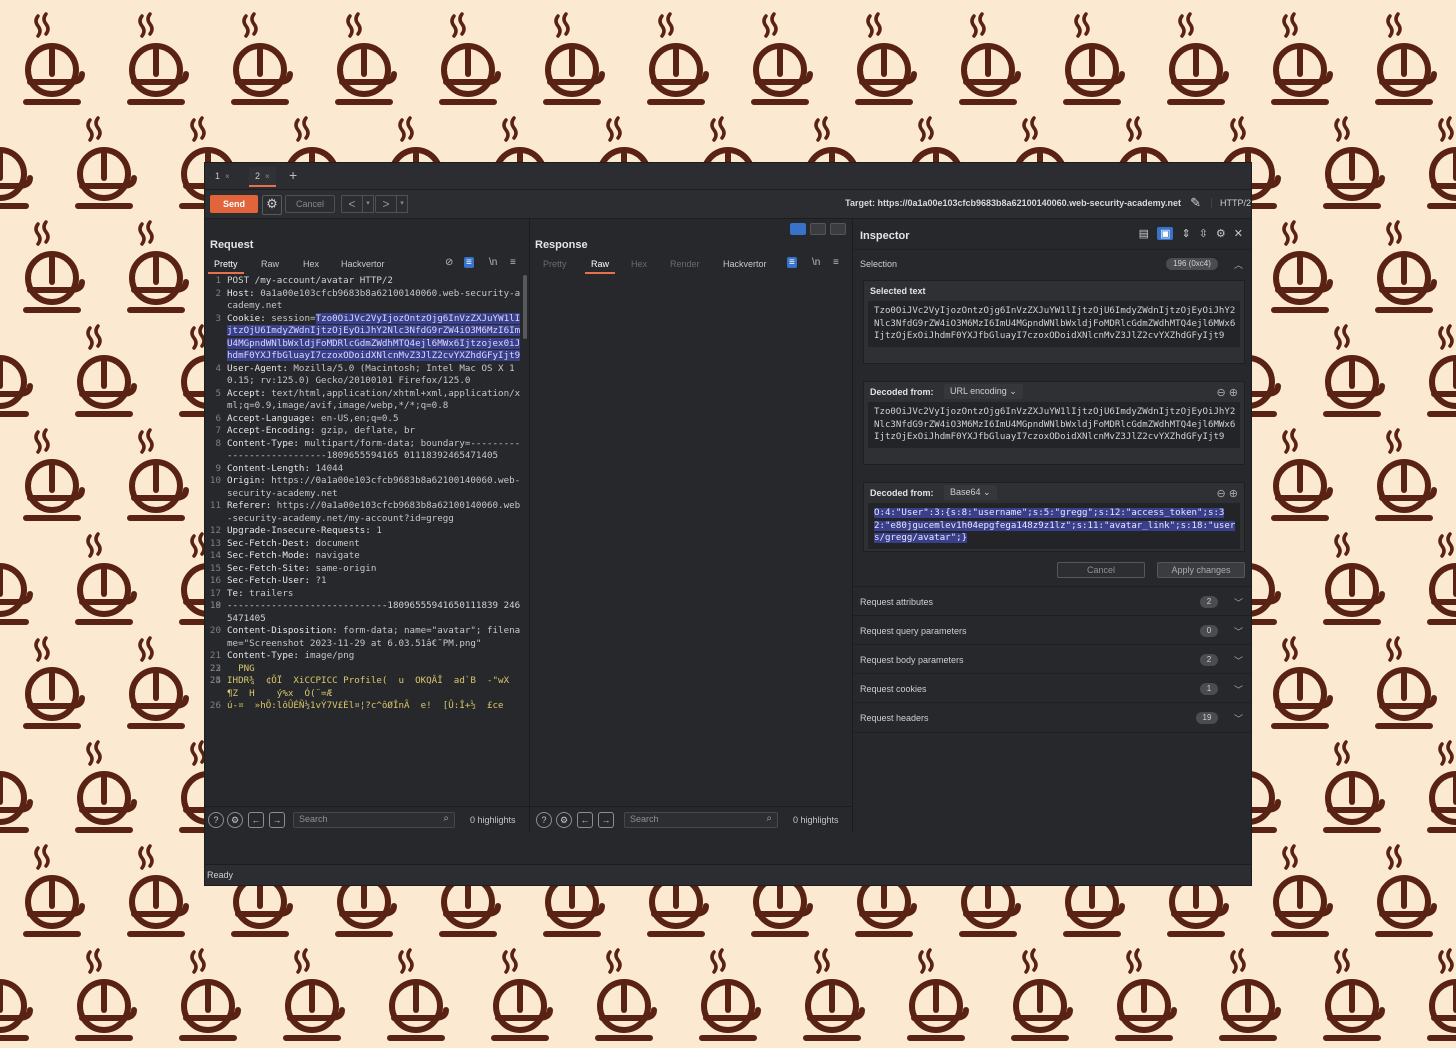  Describe the element at coordinates (685, 264) in the screenshot. I see `tab-render: Render` at that location.